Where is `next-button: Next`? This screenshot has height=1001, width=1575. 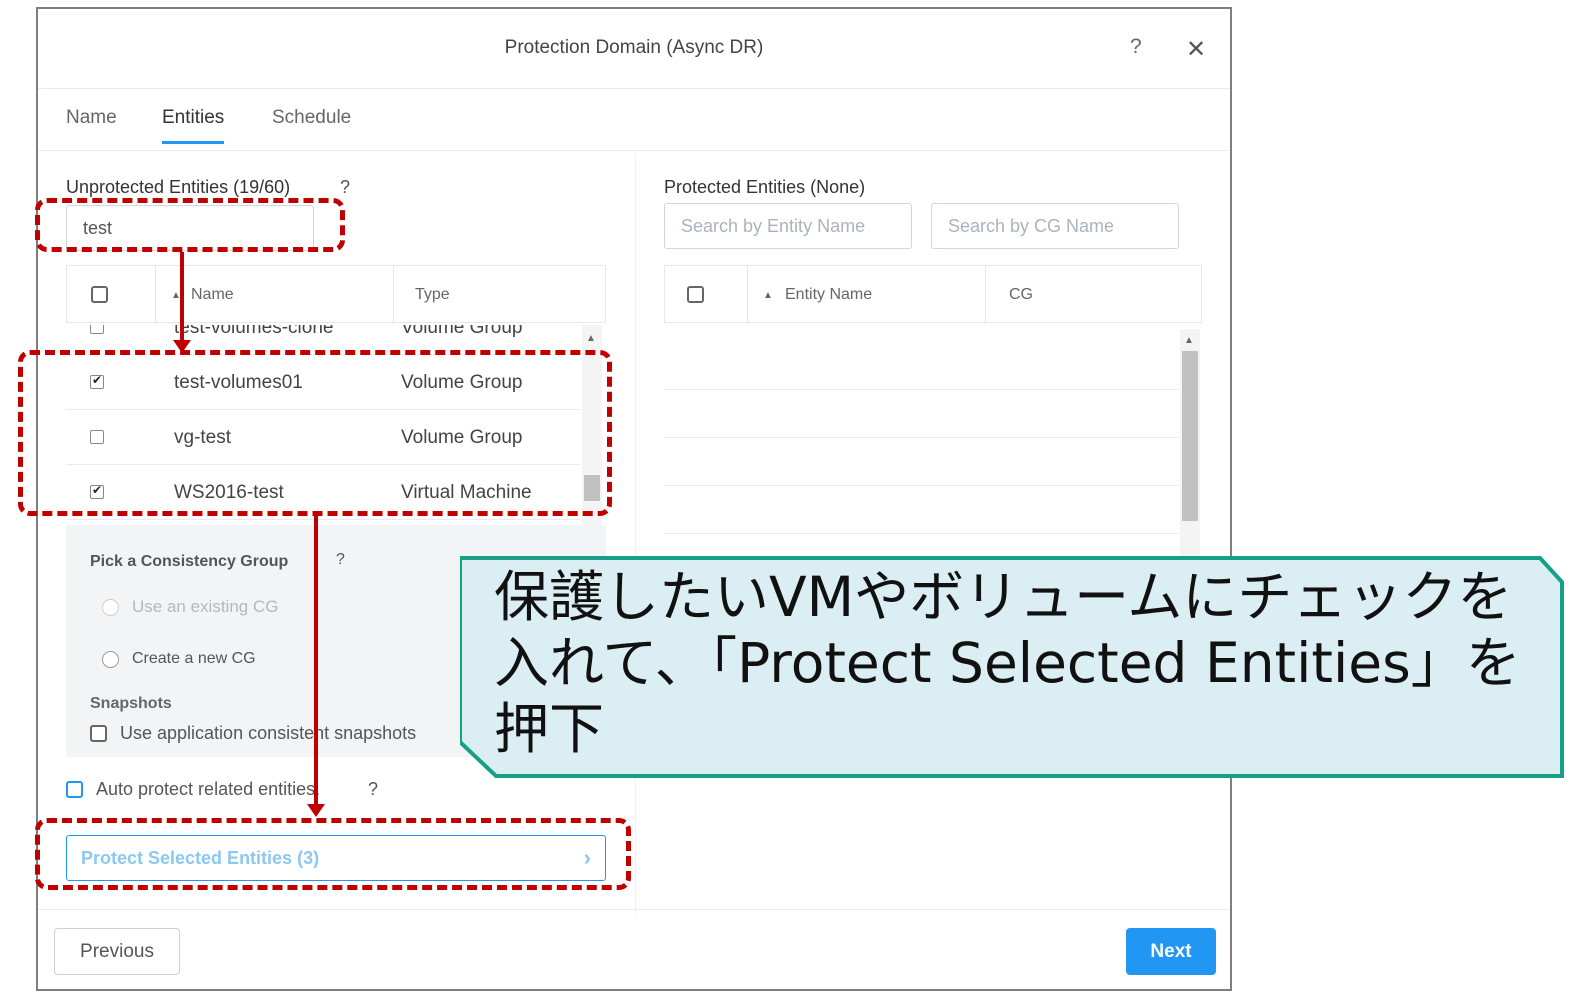
next-button: Next is located at coordinates (1171, 951).